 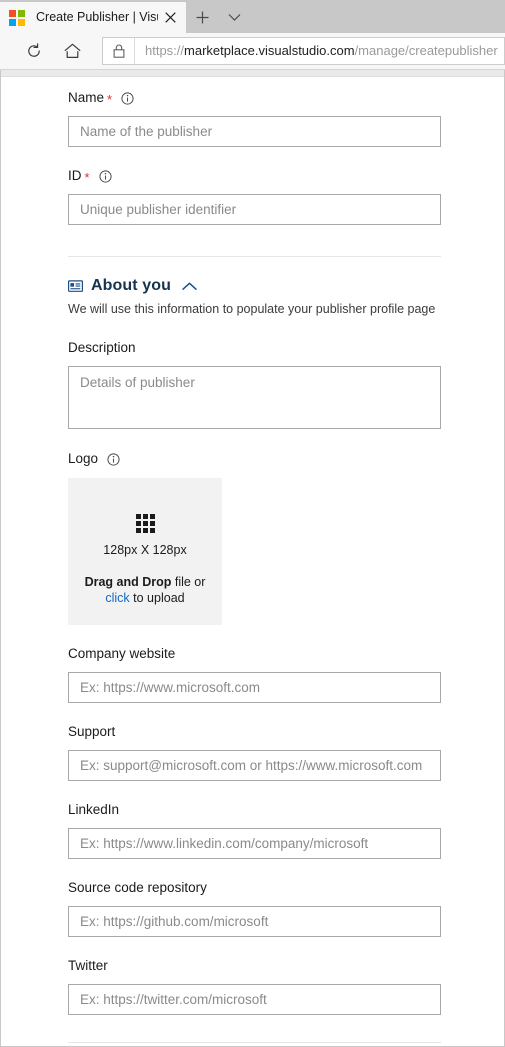 What do you see at coordinates (128, 582) in the screenshot?
I see `logo-drag-strong: Drag and Drop` at bounding box center [128, 582].